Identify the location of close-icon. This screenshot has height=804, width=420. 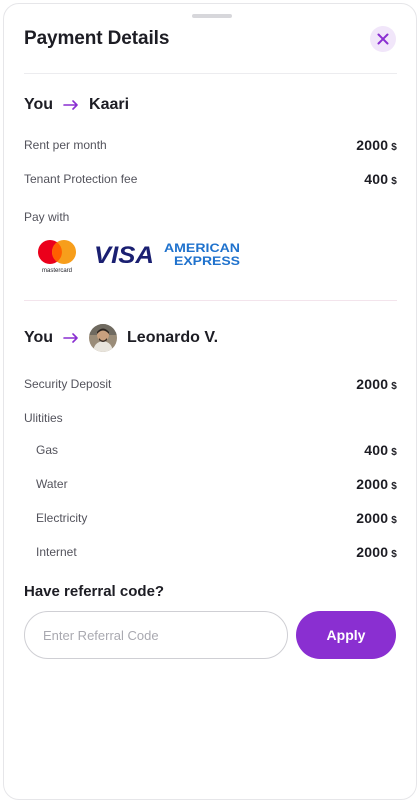
(383, 39).